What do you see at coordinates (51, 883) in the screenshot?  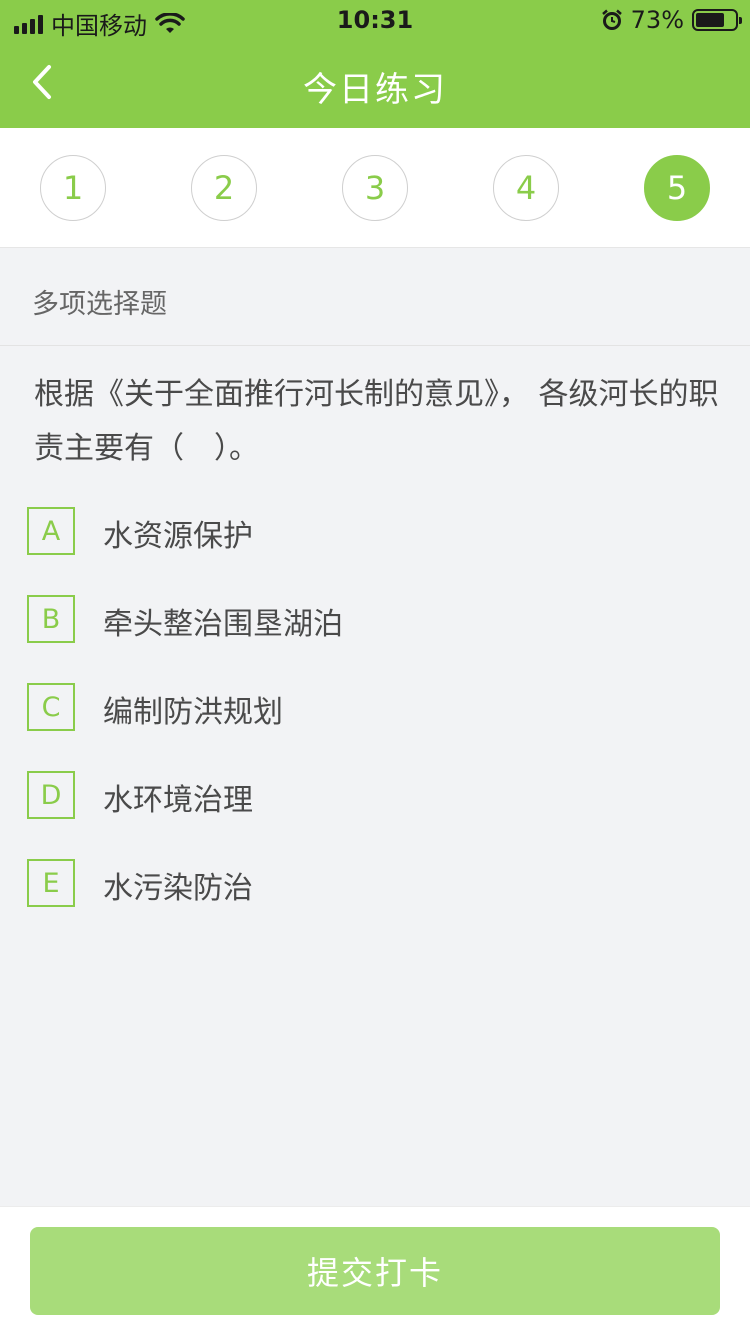 I see `option-letter: E` at bounding box center [51, 883].